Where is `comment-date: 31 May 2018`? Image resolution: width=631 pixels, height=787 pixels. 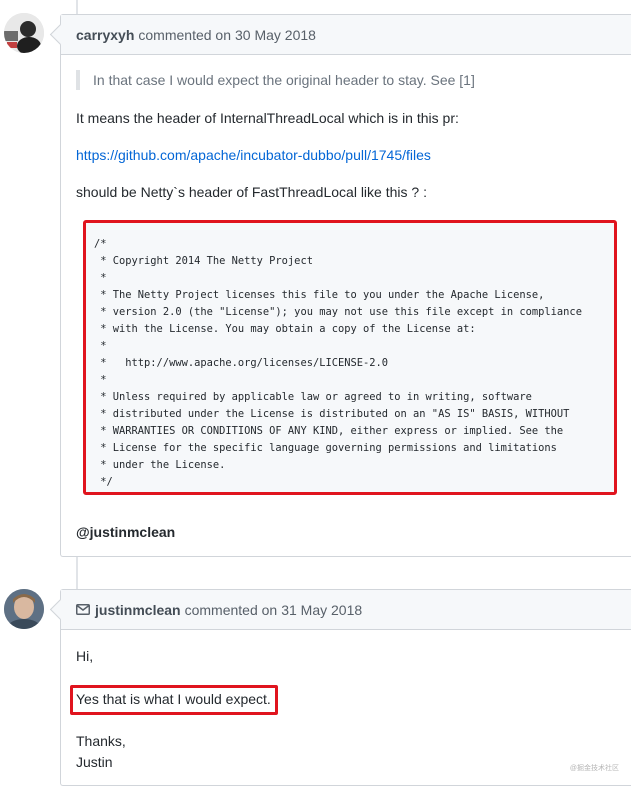 comment-date: 31 May 2018 is located at coordinates (321, 610).